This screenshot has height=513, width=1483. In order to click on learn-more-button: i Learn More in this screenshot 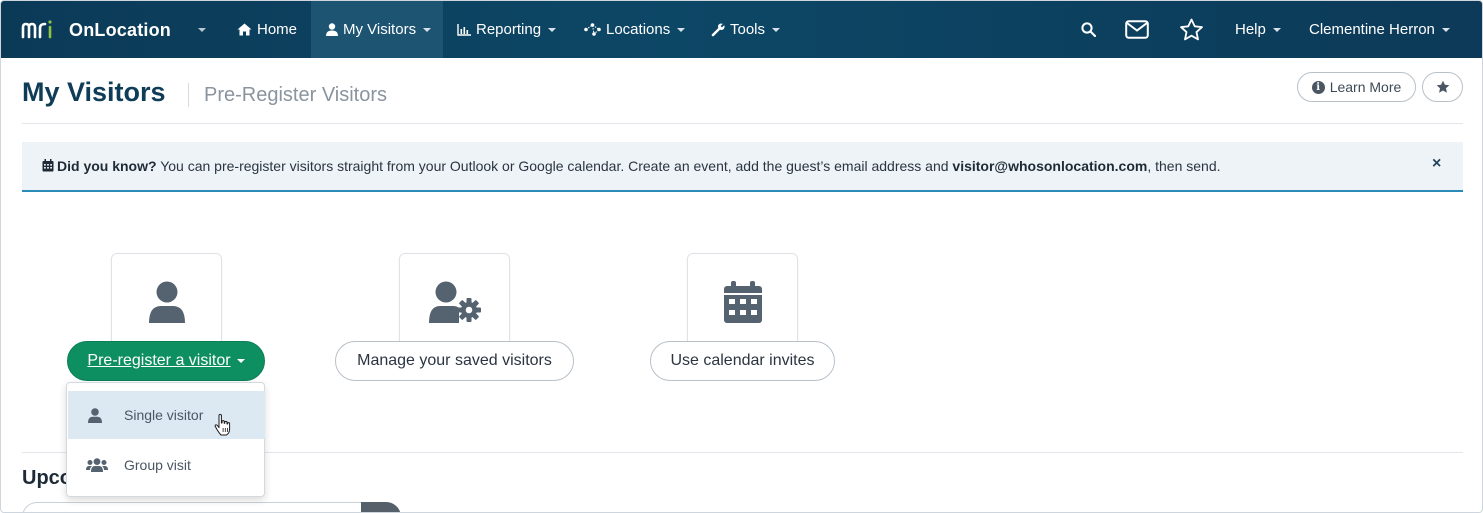, I will do `click(1356, 87)`.